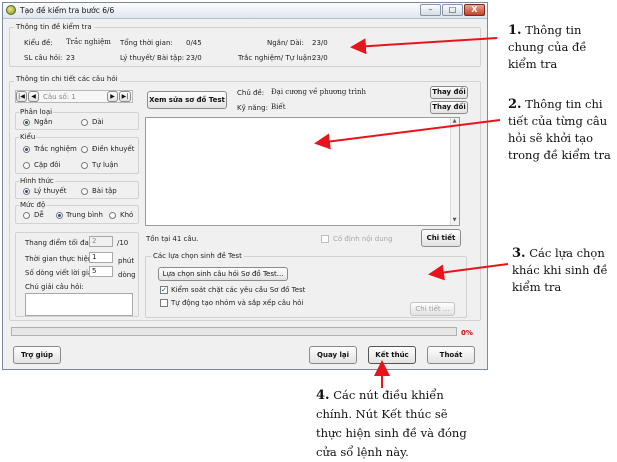 This screenshot has height=462, width=617. I want to click on annotation-2-number: 2., so click(515, 104).